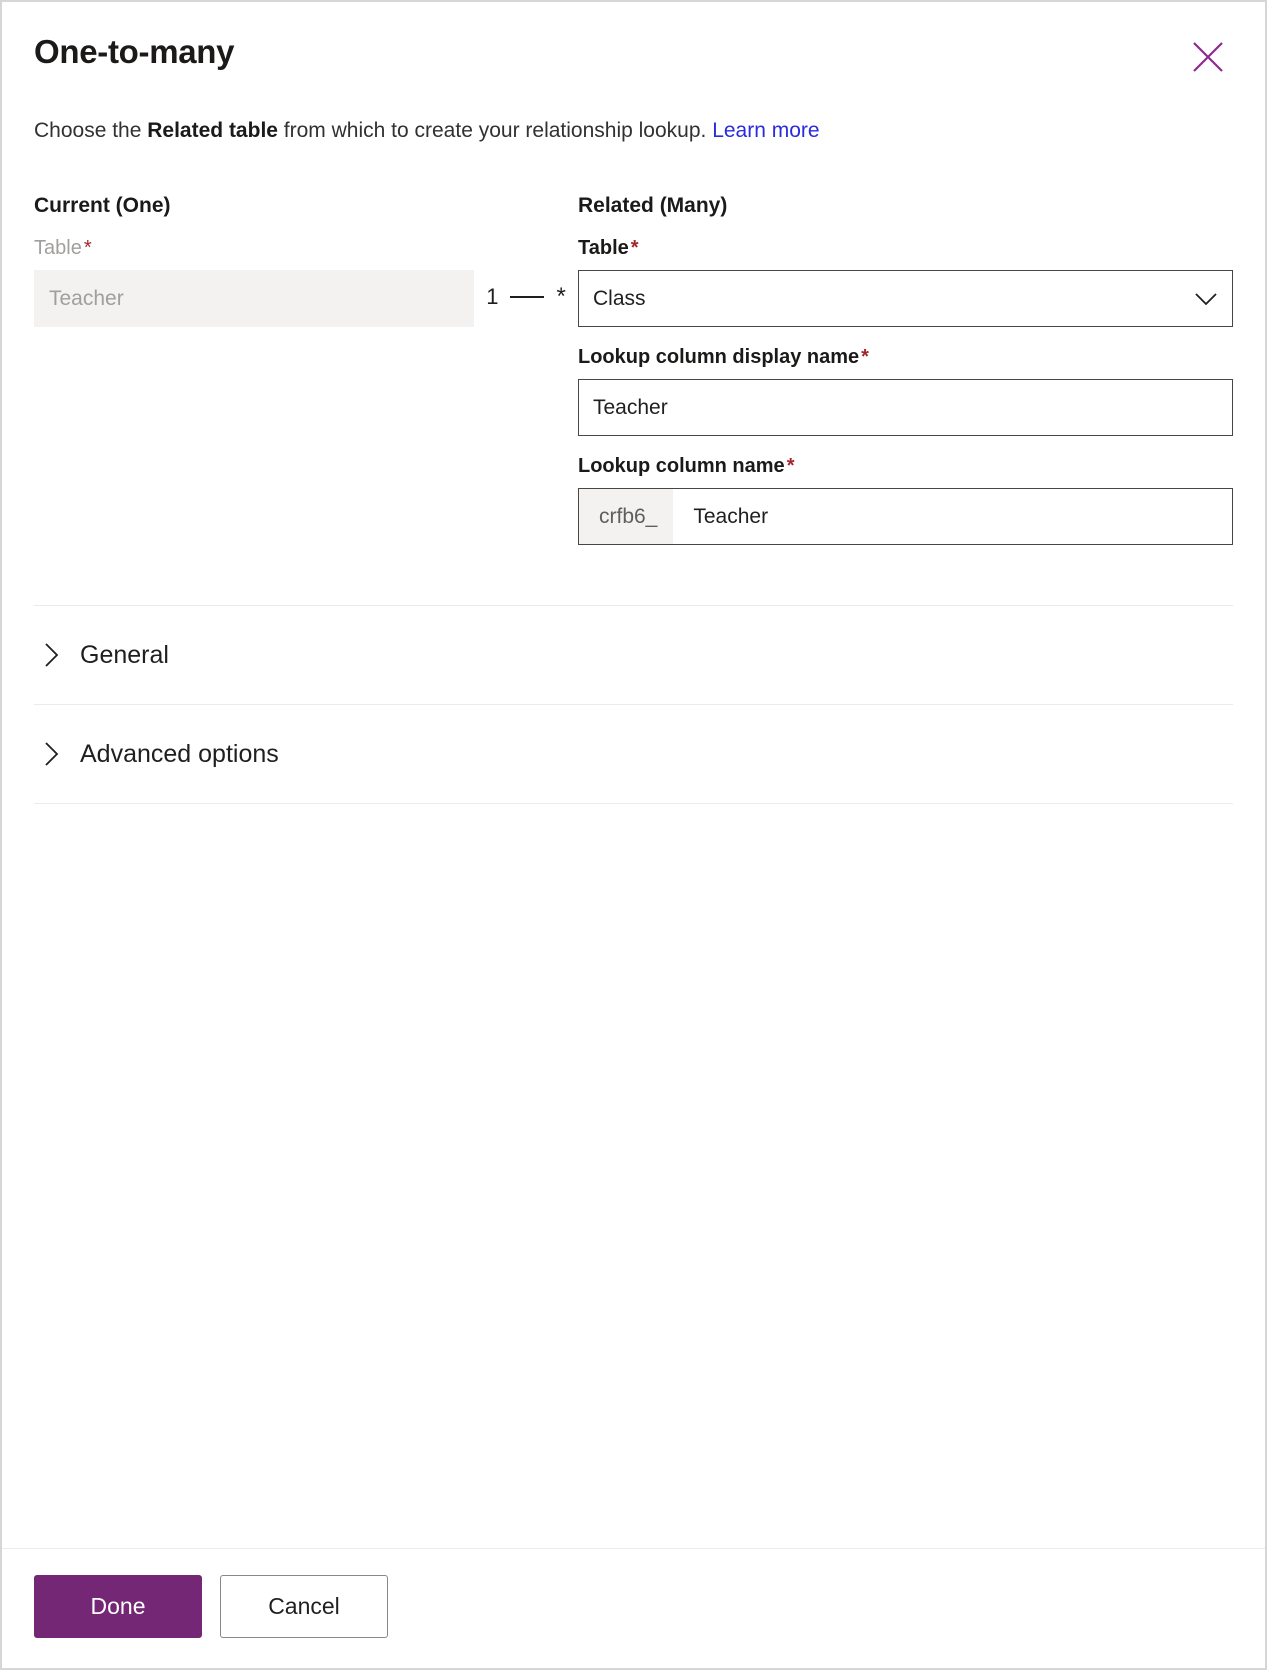  I want to click on current-table-value: Teacher, so click(86, 299).